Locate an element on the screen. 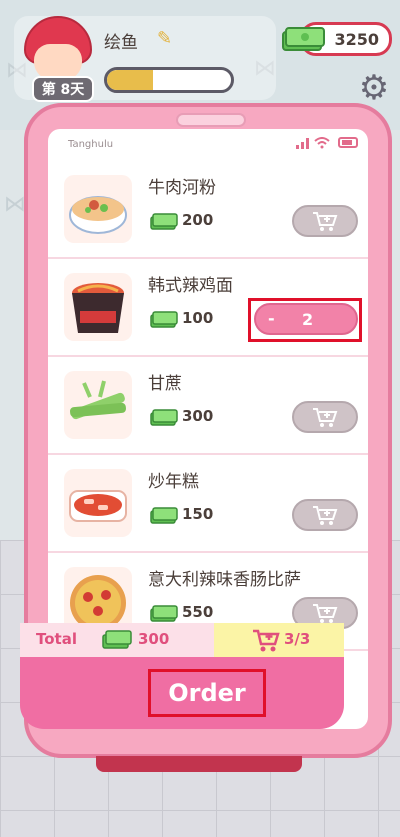  xp-progress-bar is located at coordinates (169, 80).